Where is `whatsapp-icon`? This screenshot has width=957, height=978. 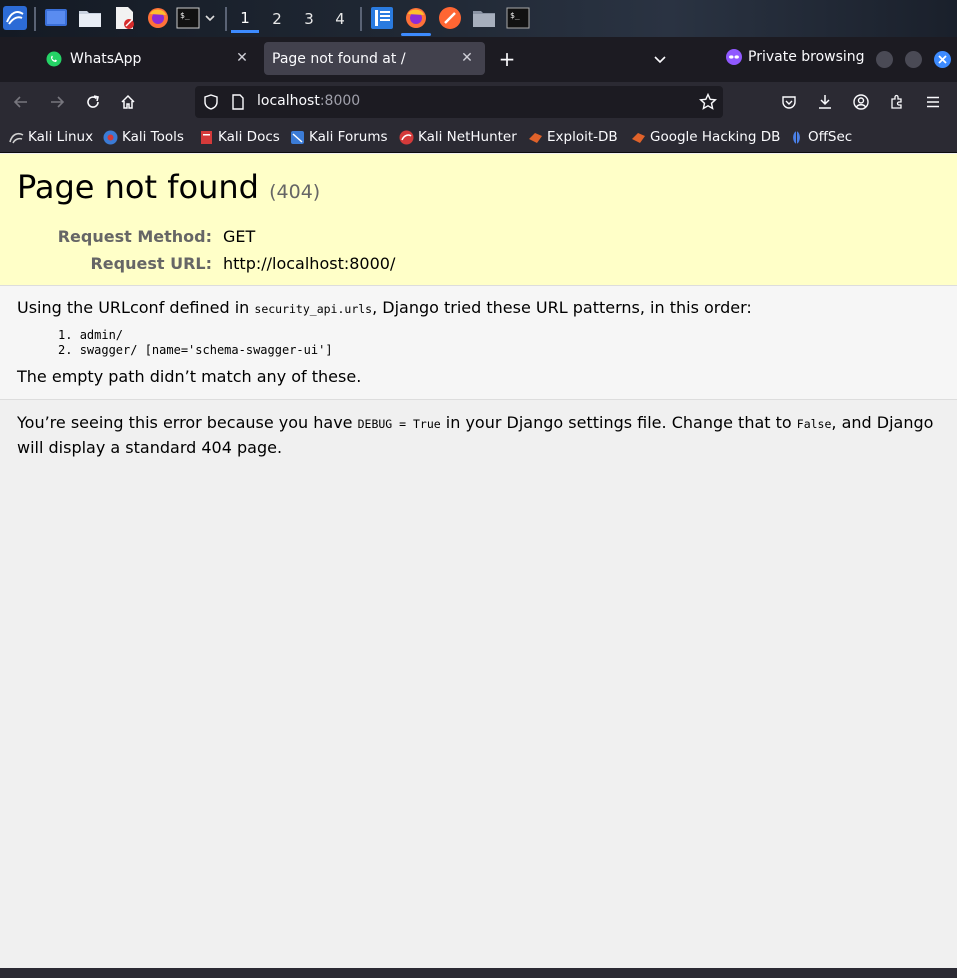 whatsapp-icon is located at coordinates (54, 59).